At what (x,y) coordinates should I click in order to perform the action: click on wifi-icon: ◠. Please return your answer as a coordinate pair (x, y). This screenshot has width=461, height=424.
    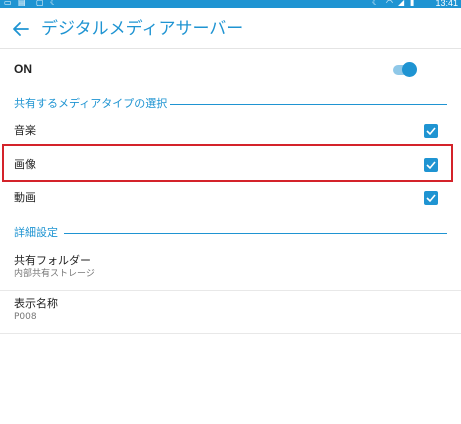
    Looking at the image, I should click on (389, 3).